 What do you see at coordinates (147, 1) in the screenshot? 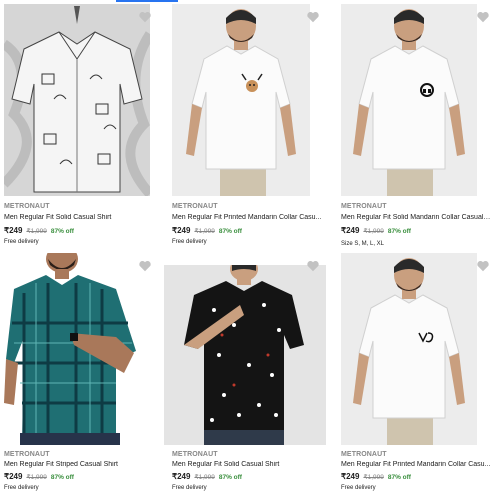
I see `active-tab-indicator` at bounding box center [147, 1].